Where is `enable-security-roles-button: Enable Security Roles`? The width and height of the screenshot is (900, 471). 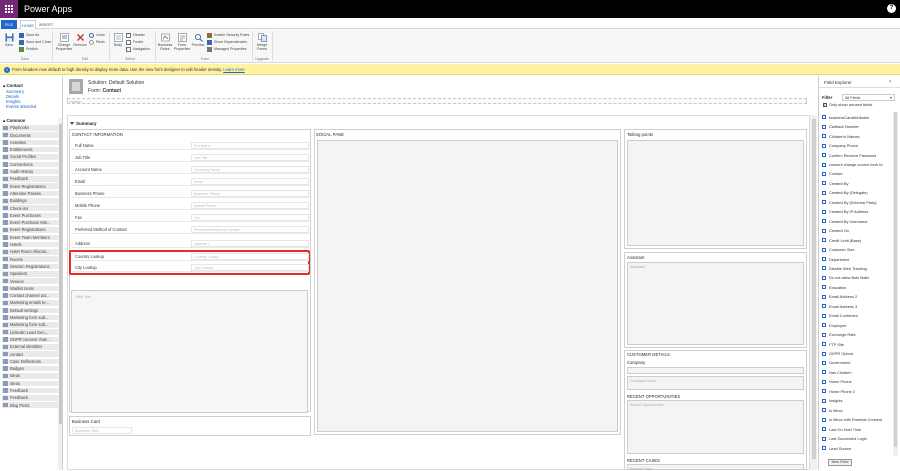
enable-security-roles-button: Enable Security Roles is located at coordinates (228, 35).